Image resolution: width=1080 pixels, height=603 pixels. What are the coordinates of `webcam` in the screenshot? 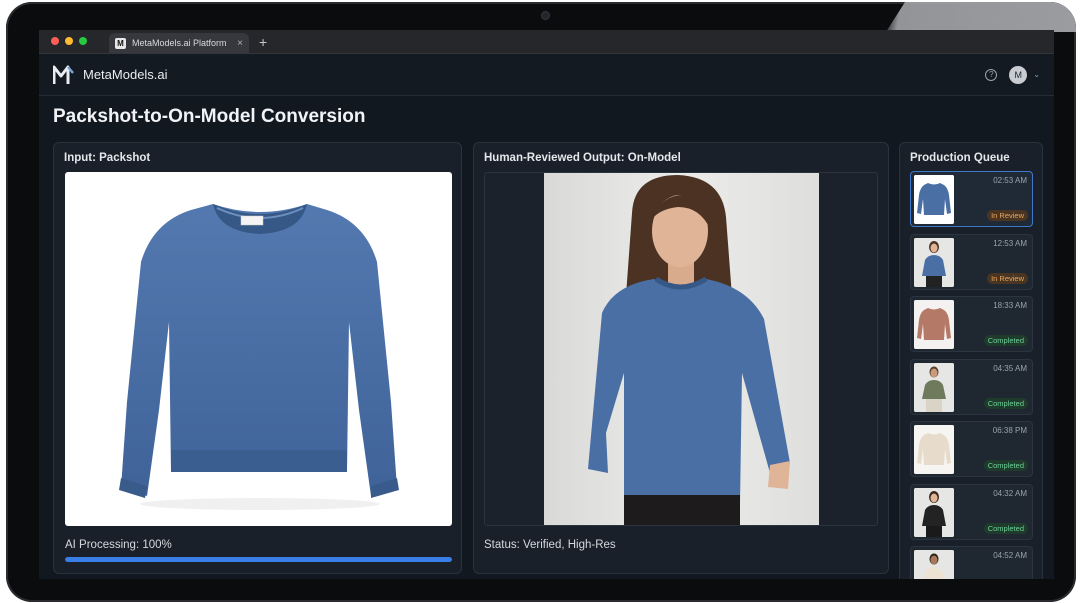 It's located at (545, 15).